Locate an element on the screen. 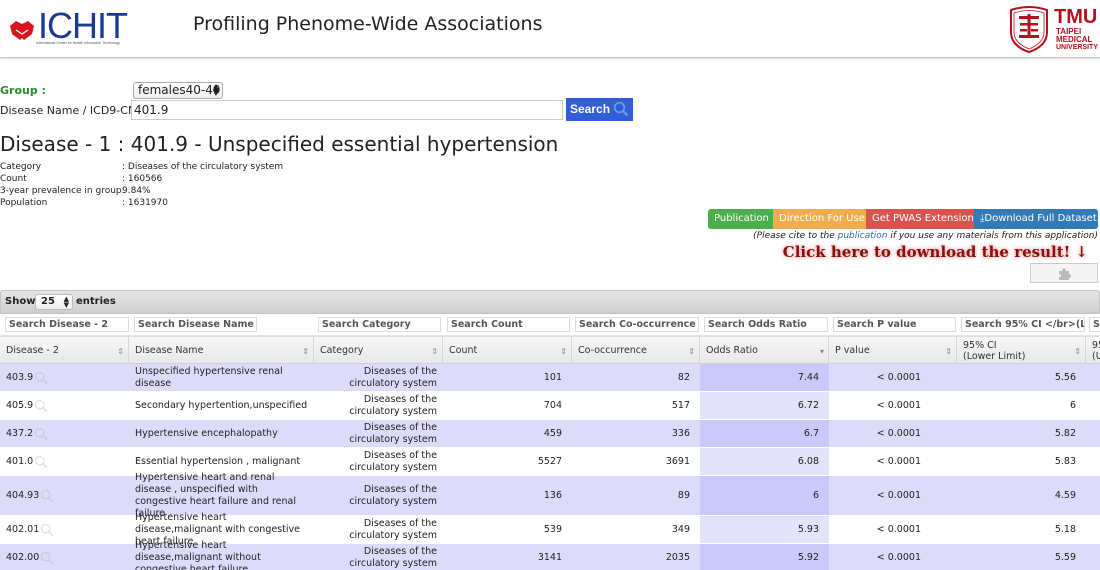 The height and width of the screenshot is (570, 1100). info-key: Population is located at coordinates (24, 203).